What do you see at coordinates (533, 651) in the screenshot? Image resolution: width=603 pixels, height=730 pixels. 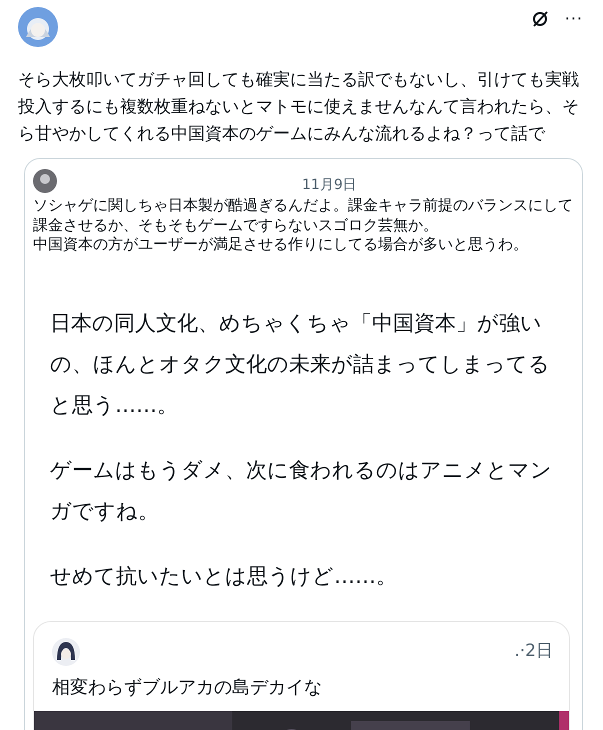 I see `post-time: .·2日` at bounding box center [533, 651].